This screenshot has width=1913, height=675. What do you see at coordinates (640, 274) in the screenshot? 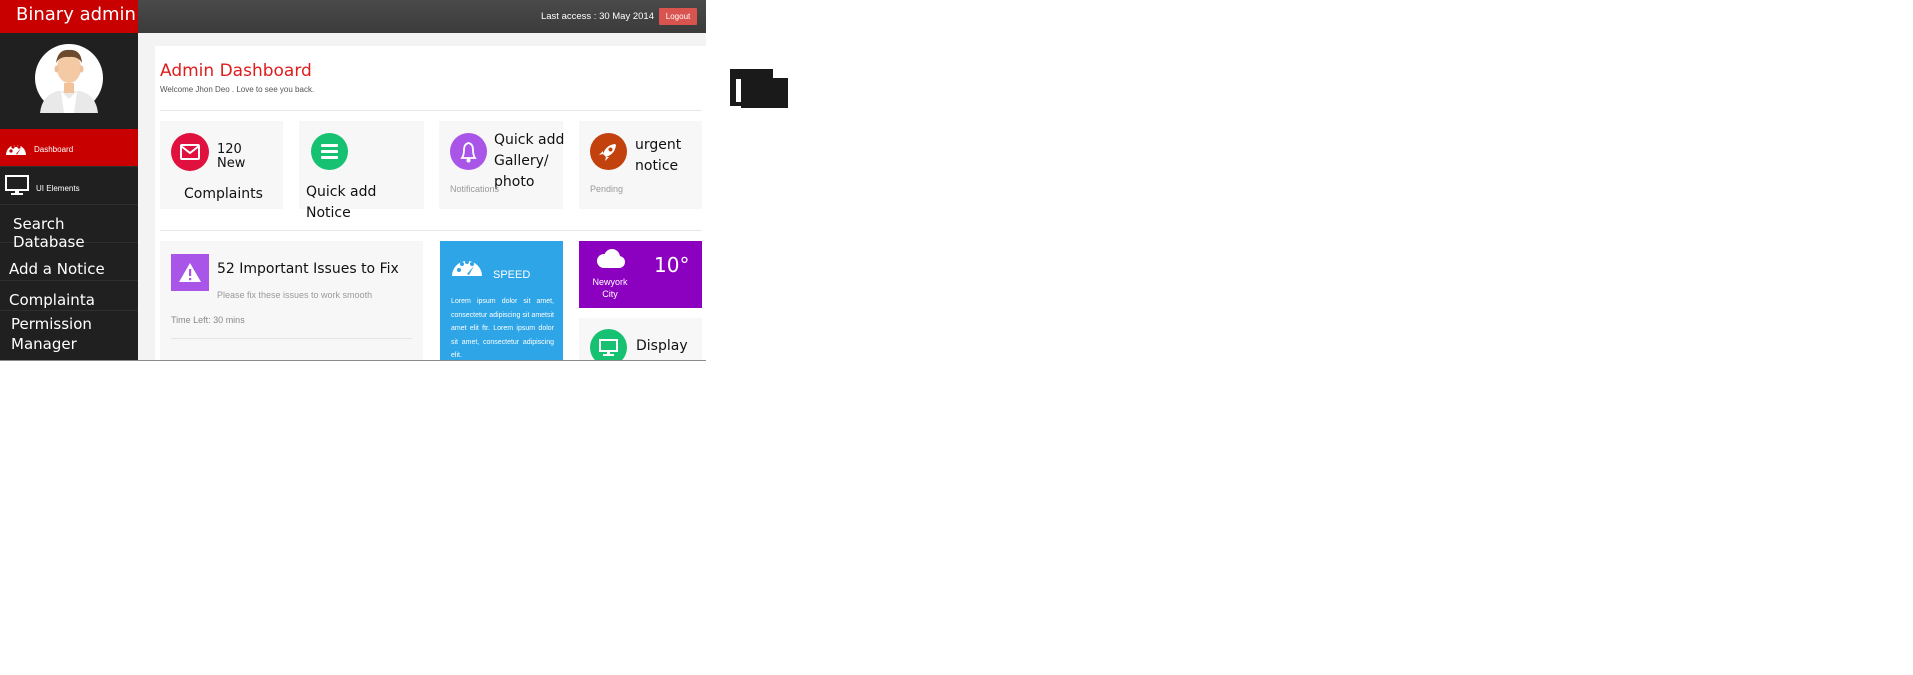
I see `weather-card: Newyork City 10°` at bounding box center [640, 274].